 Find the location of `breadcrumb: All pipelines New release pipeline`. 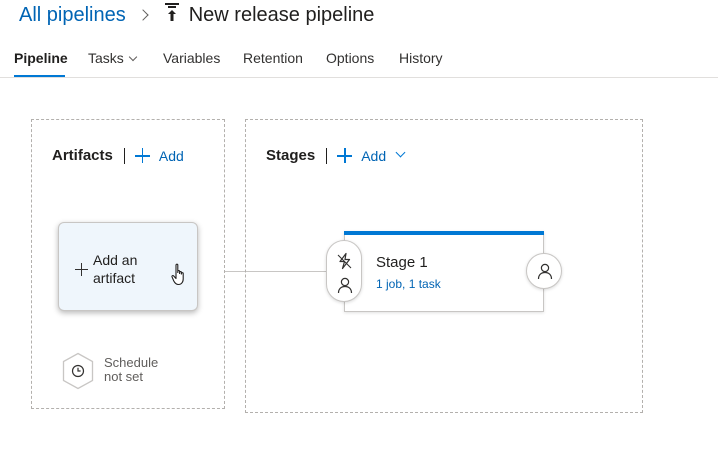

breadcrumb: All pipelines New release pipeline is located at coordinates (196, 15).